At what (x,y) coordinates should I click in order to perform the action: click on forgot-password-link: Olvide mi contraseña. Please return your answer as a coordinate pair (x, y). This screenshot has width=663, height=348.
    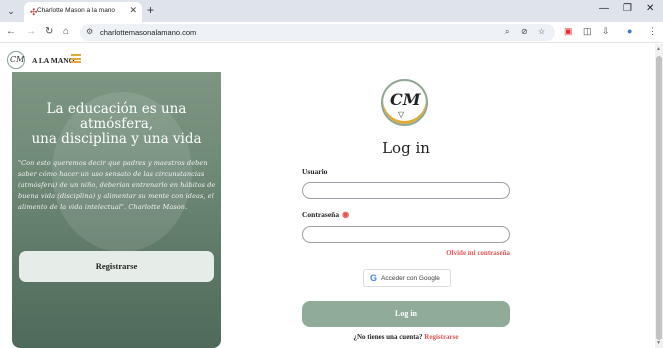
    Looking at the image, I should click on (465, 253).